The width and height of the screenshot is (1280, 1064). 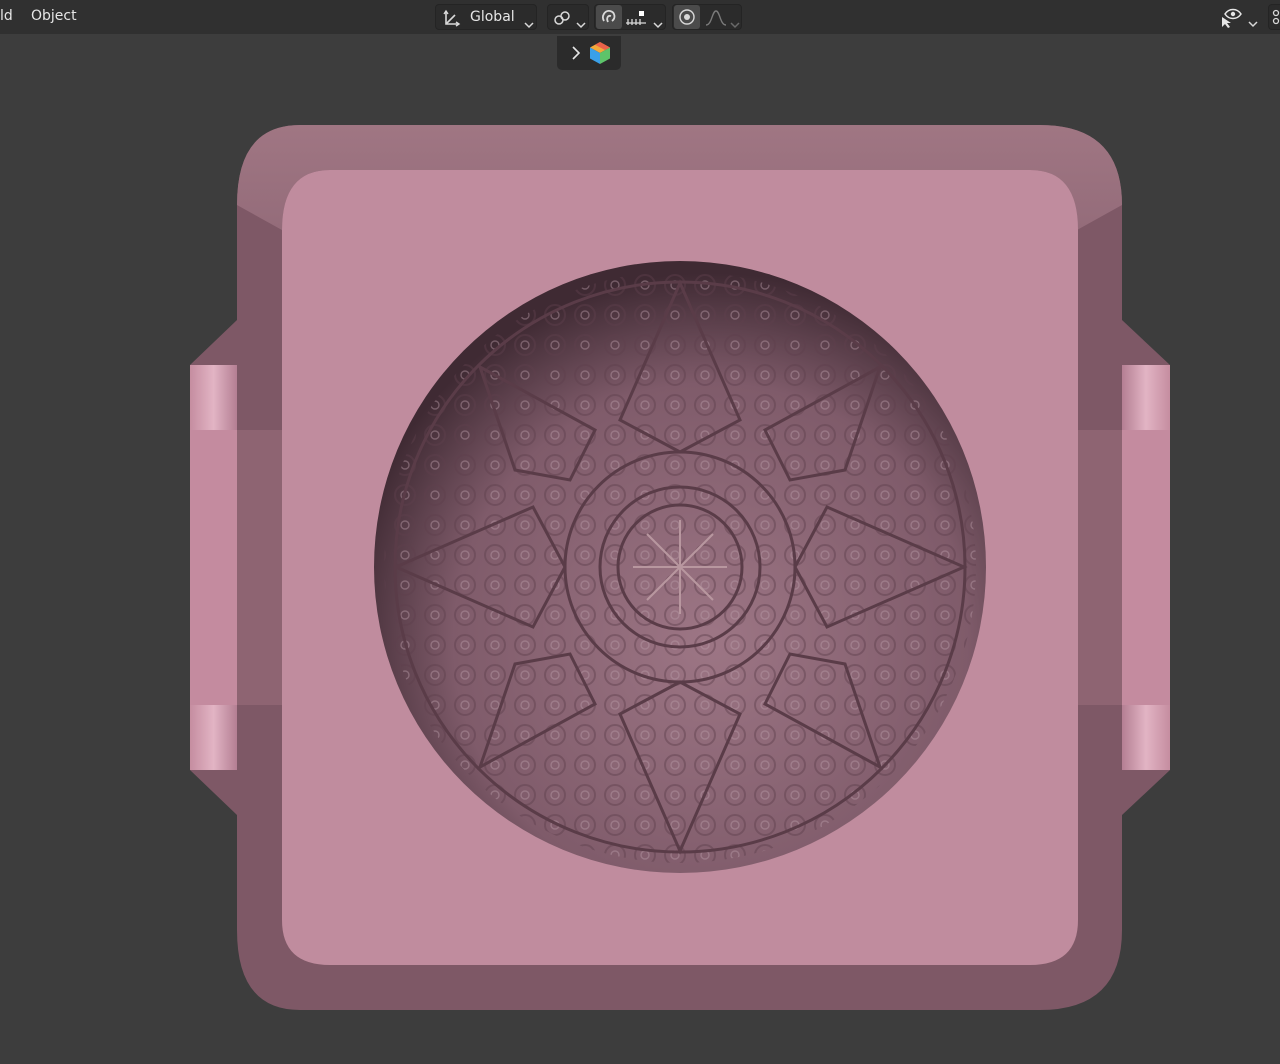 What do you see at coordinates (213, 567) in the screenshot?
I see `mesh-left-lug-slot` at bounding box center [213, 567].